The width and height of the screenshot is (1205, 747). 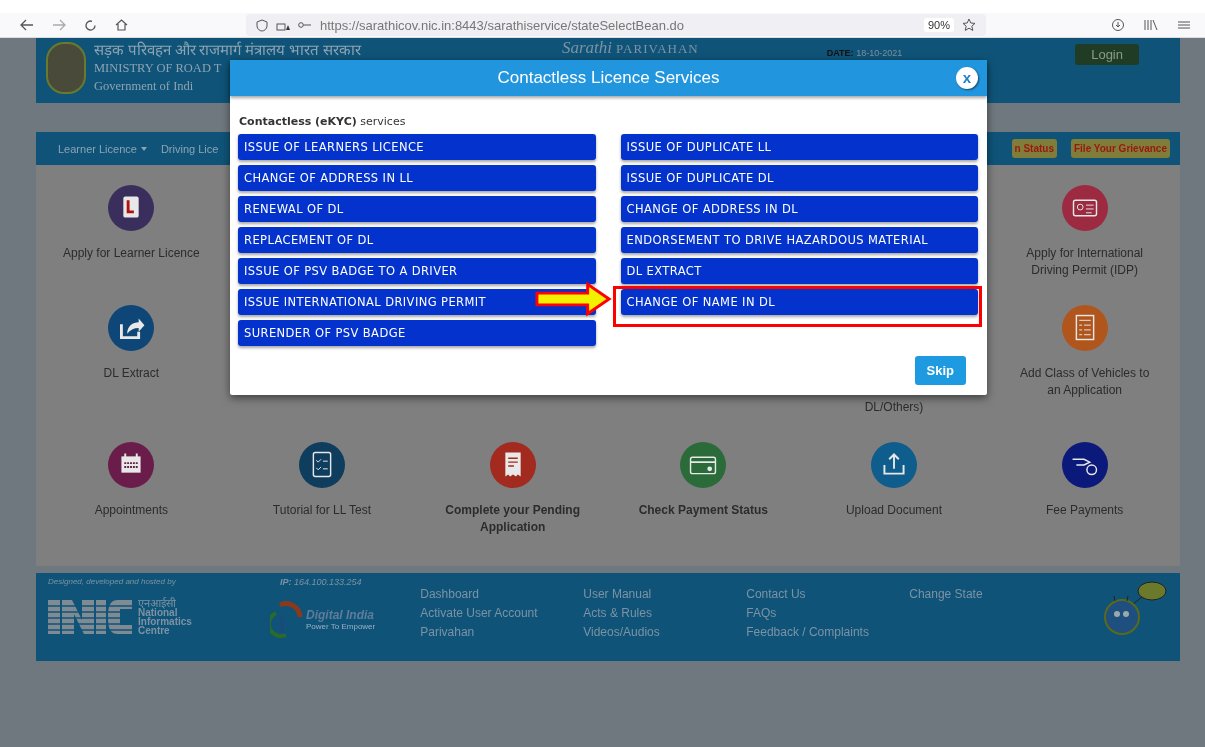 What do you see at coordinates (340, 614) in the screenshot?
I see `digital-india-name: Digital India` at bounding box center [340, 614].